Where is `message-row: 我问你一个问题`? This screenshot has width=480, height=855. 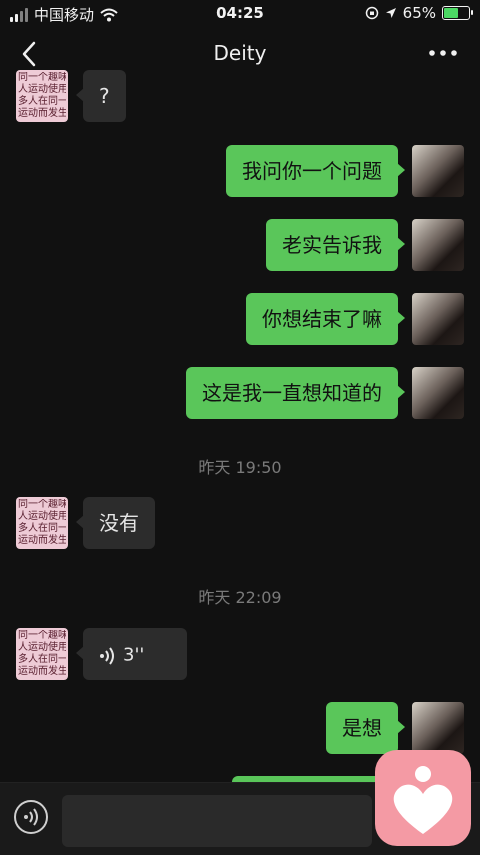
message-row: 我问你一个问题 is located at coordinates (240, 171).